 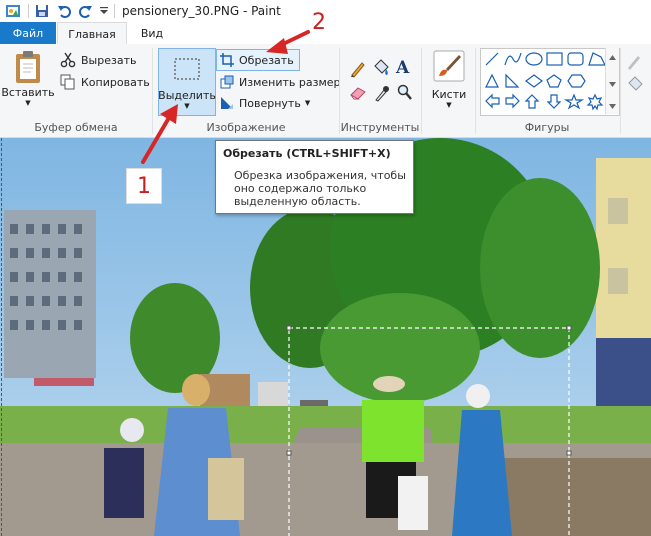 I want to click on arrow-one-shaft, so click(x=156, y=139).